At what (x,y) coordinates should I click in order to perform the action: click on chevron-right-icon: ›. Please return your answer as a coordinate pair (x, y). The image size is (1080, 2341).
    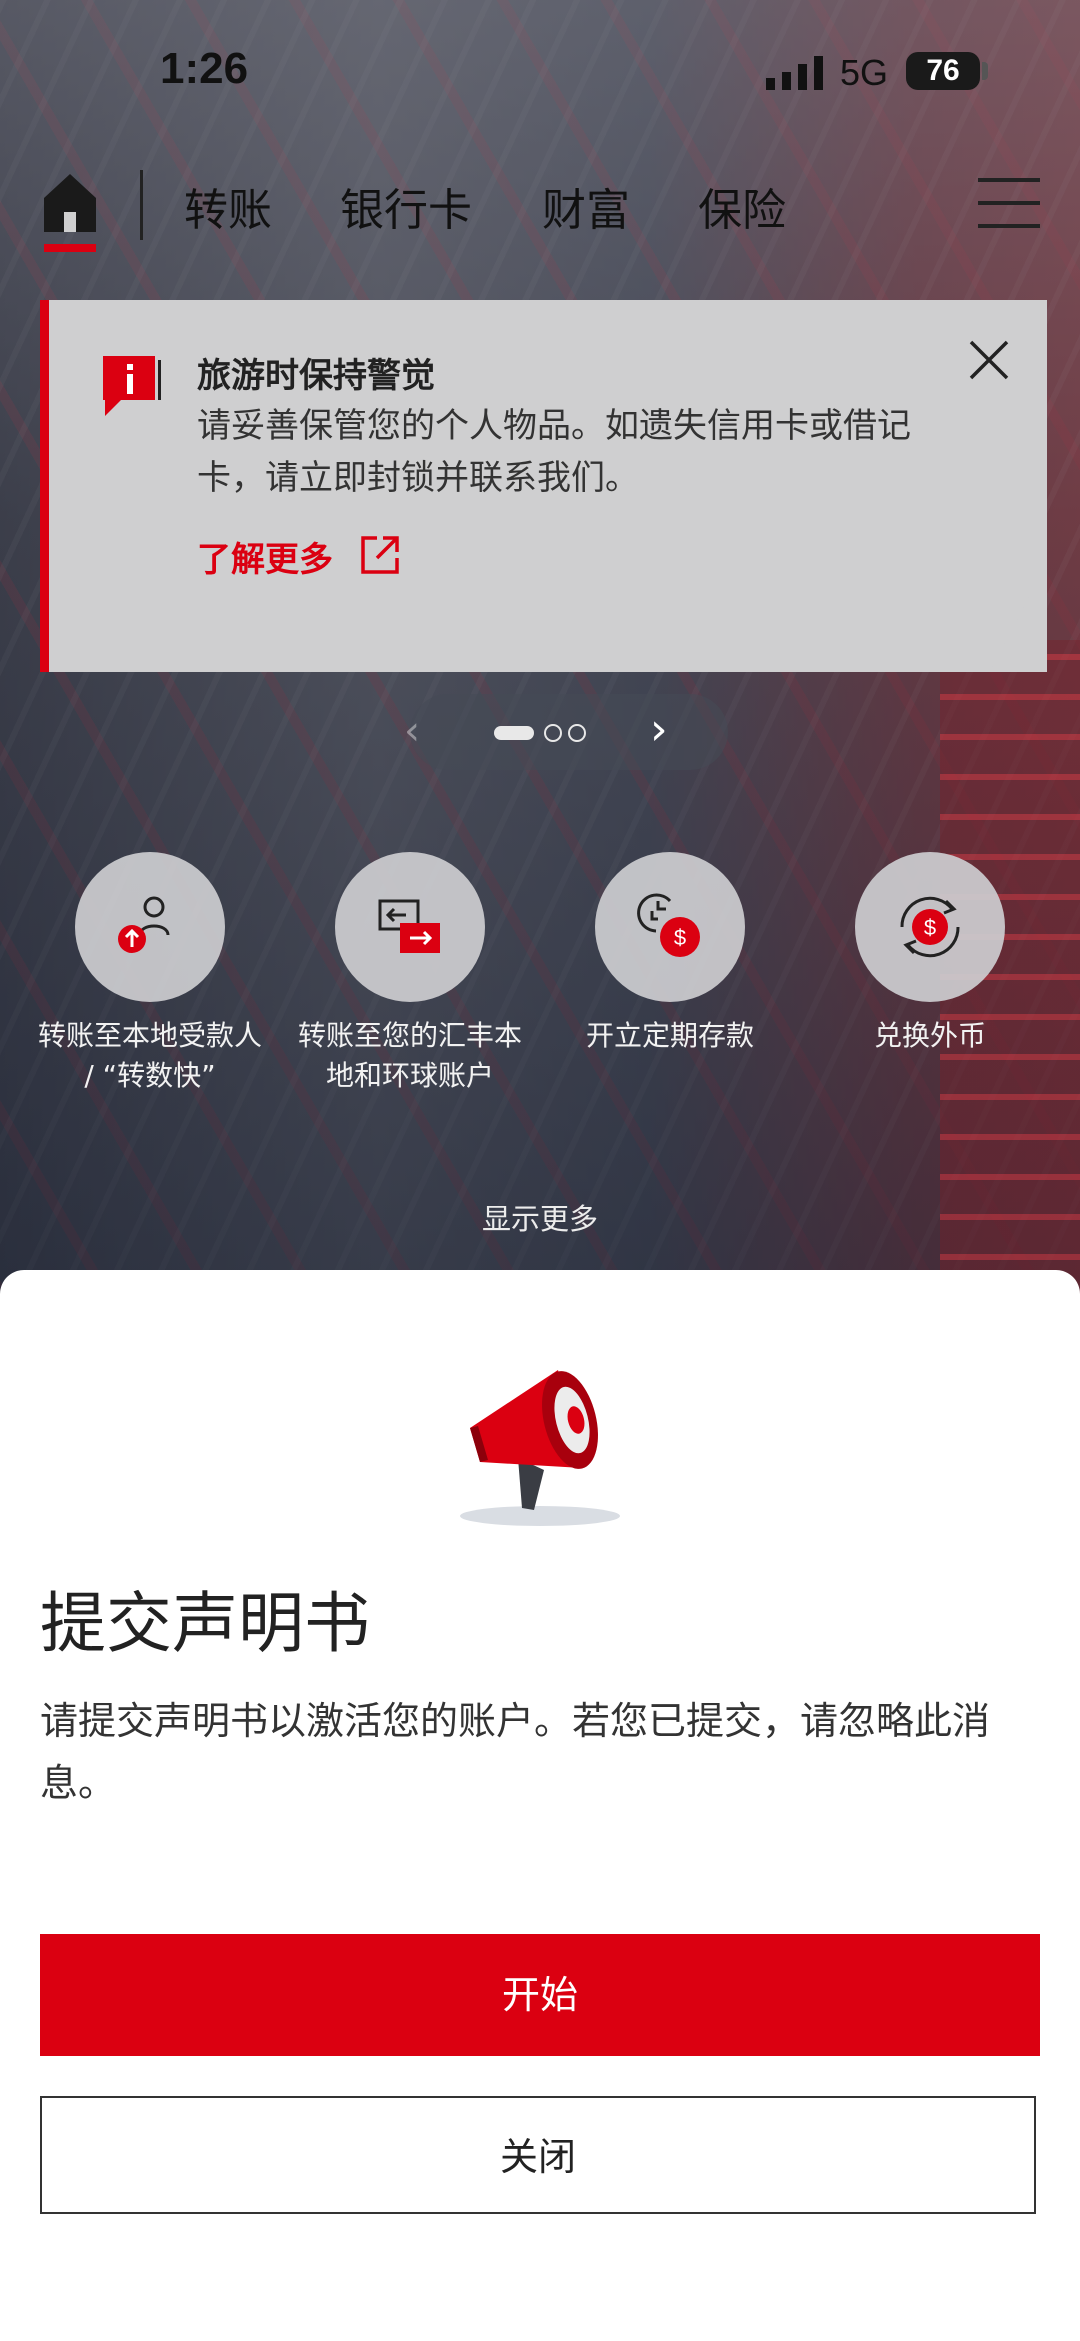
    Looking at the image, I should click on (659, 729).